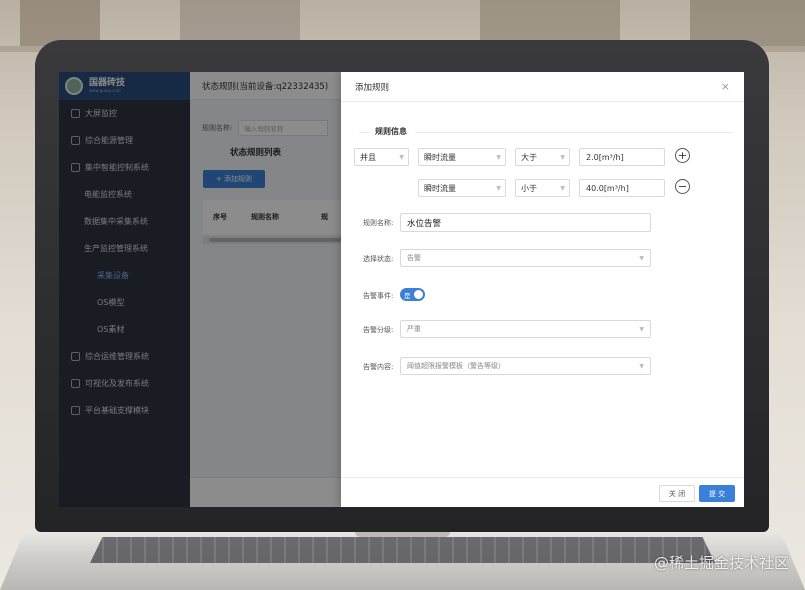 This screenshot has width=805, height=590. Describe the element at coordinates (725, 86) in the screenshot. I see `close-icon: ×` at that location.